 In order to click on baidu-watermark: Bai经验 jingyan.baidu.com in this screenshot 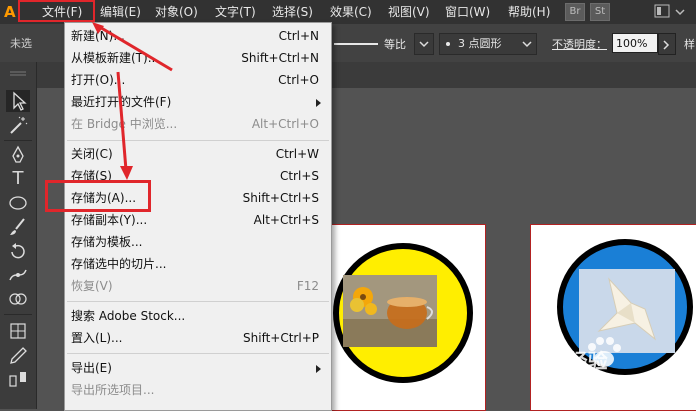, I will do `click(612, 370)`.